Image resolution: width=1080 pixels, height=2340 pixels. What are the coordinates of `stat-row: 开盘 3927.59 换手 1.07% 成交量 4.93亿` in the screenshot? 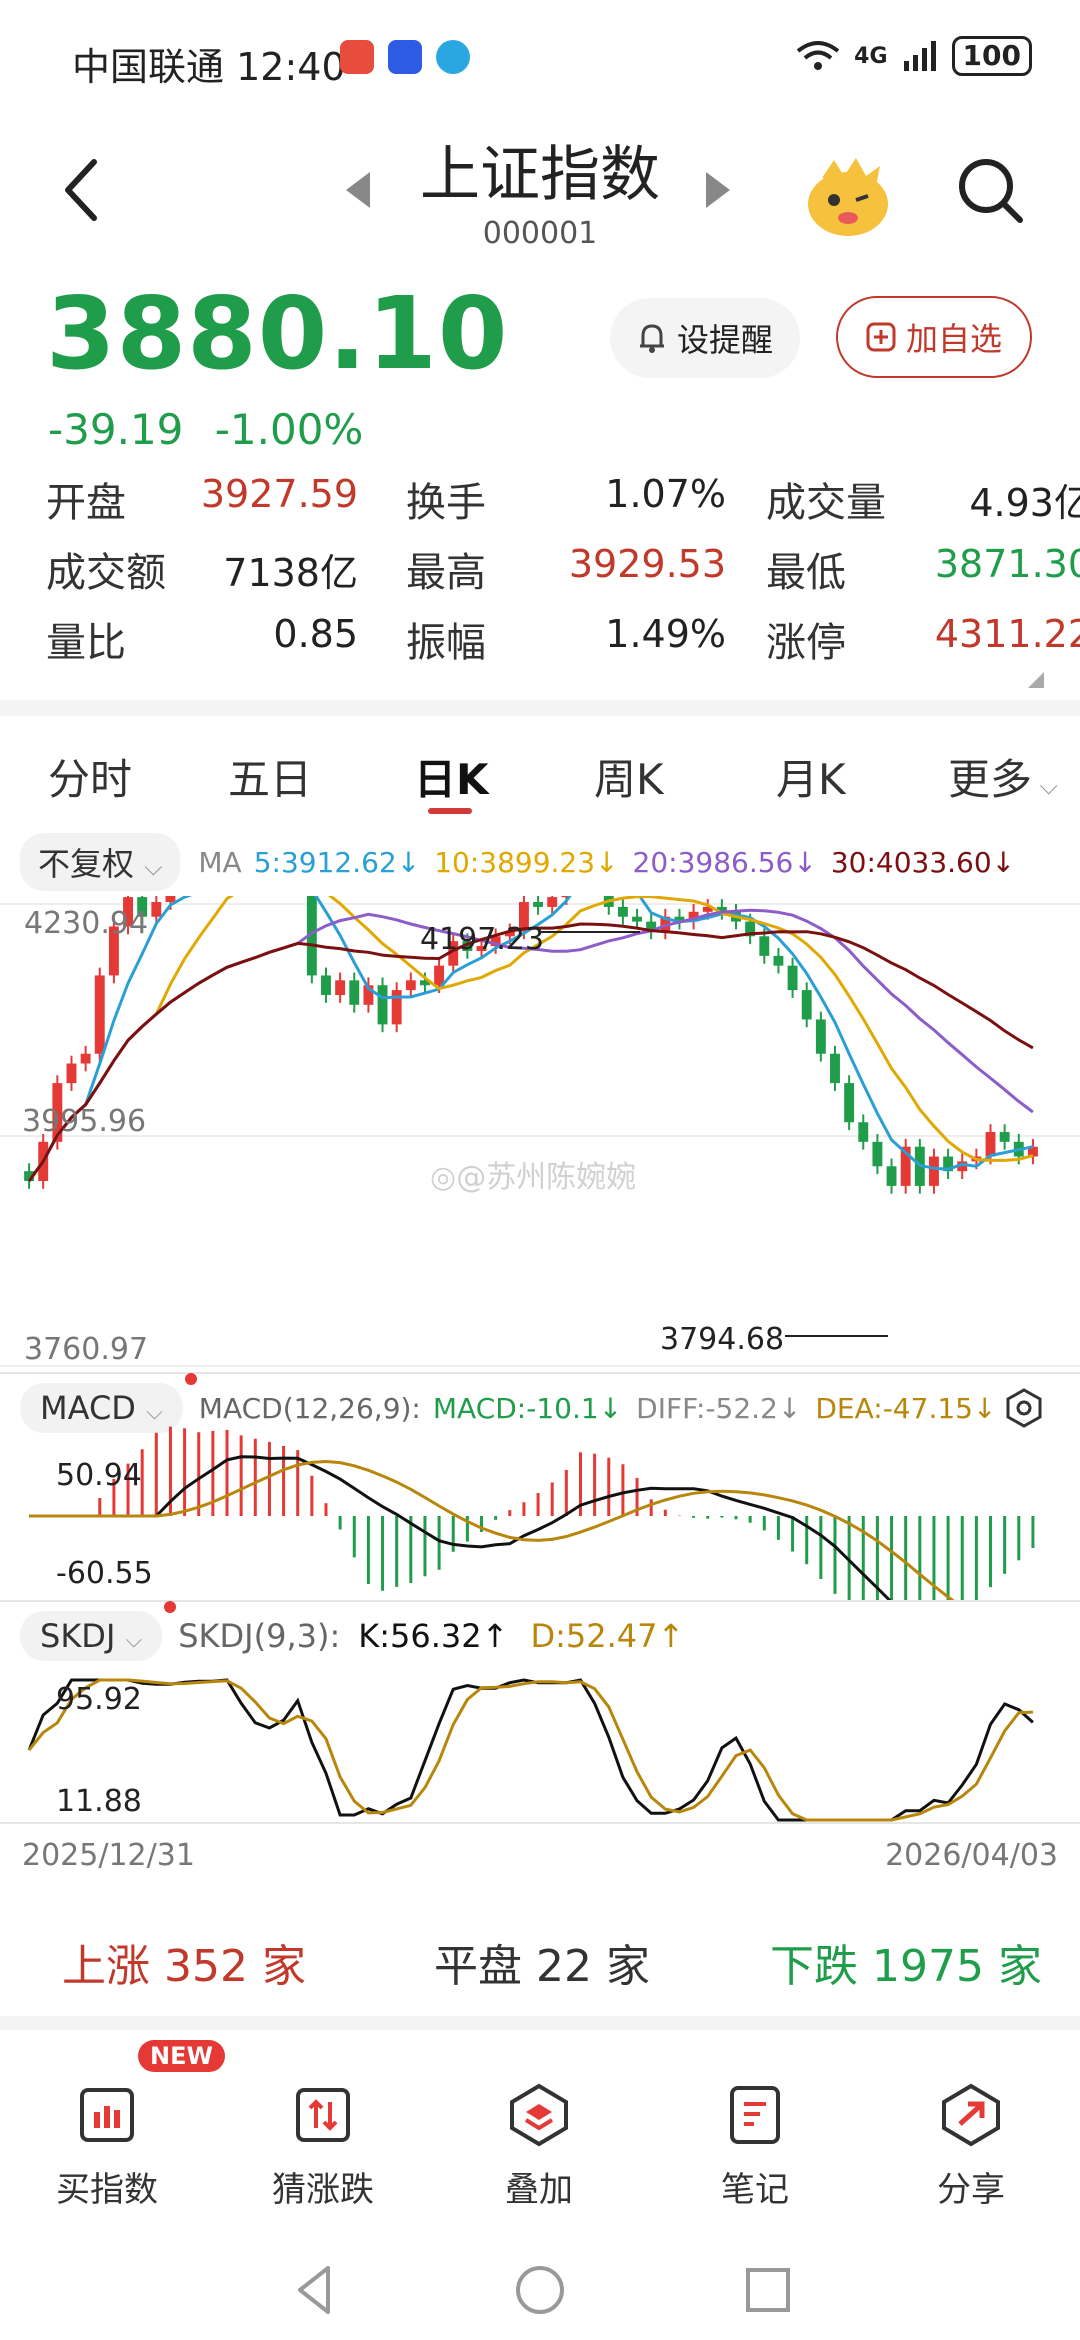 It's located at (563, 505).